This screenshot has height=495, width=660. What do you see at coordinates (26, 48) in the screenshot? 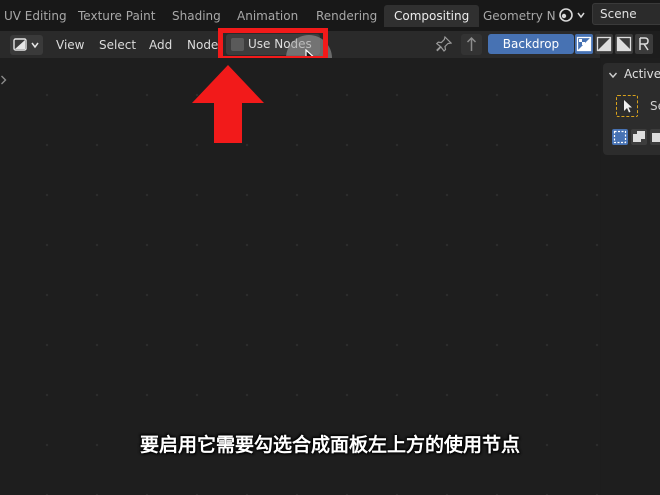
I see `compositor-icon` at bounding box center [26, 48].